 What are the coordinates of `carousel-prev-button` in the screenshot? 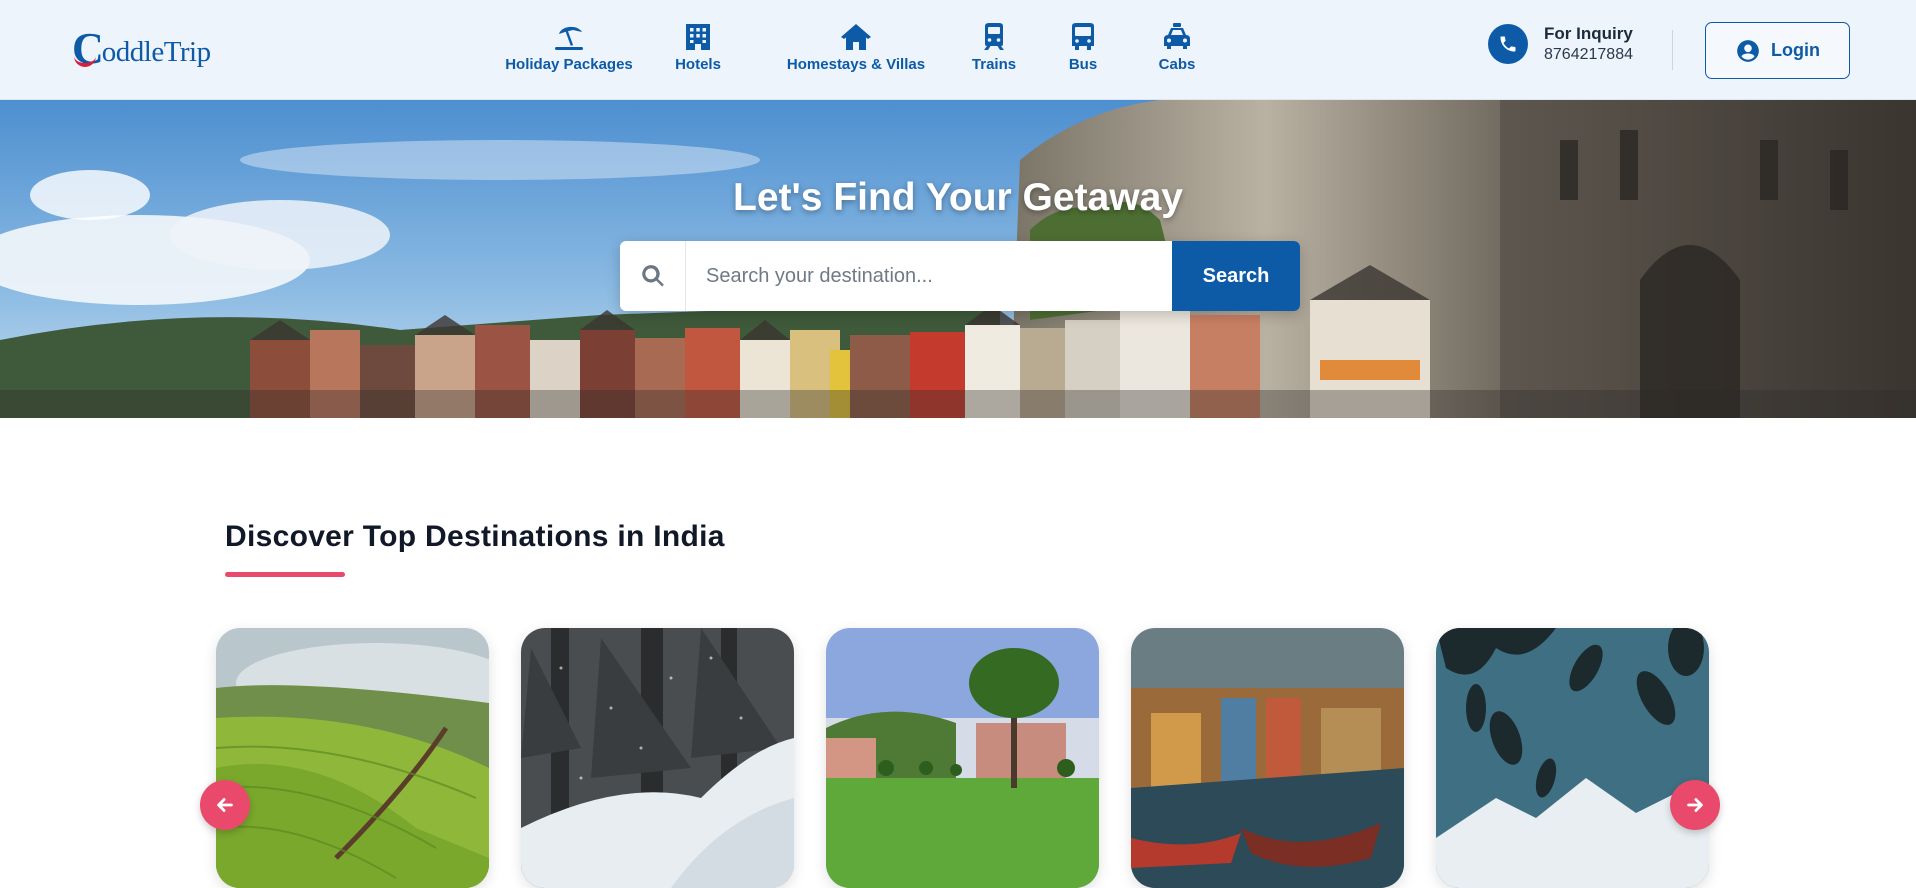 It's located at (225, 805).